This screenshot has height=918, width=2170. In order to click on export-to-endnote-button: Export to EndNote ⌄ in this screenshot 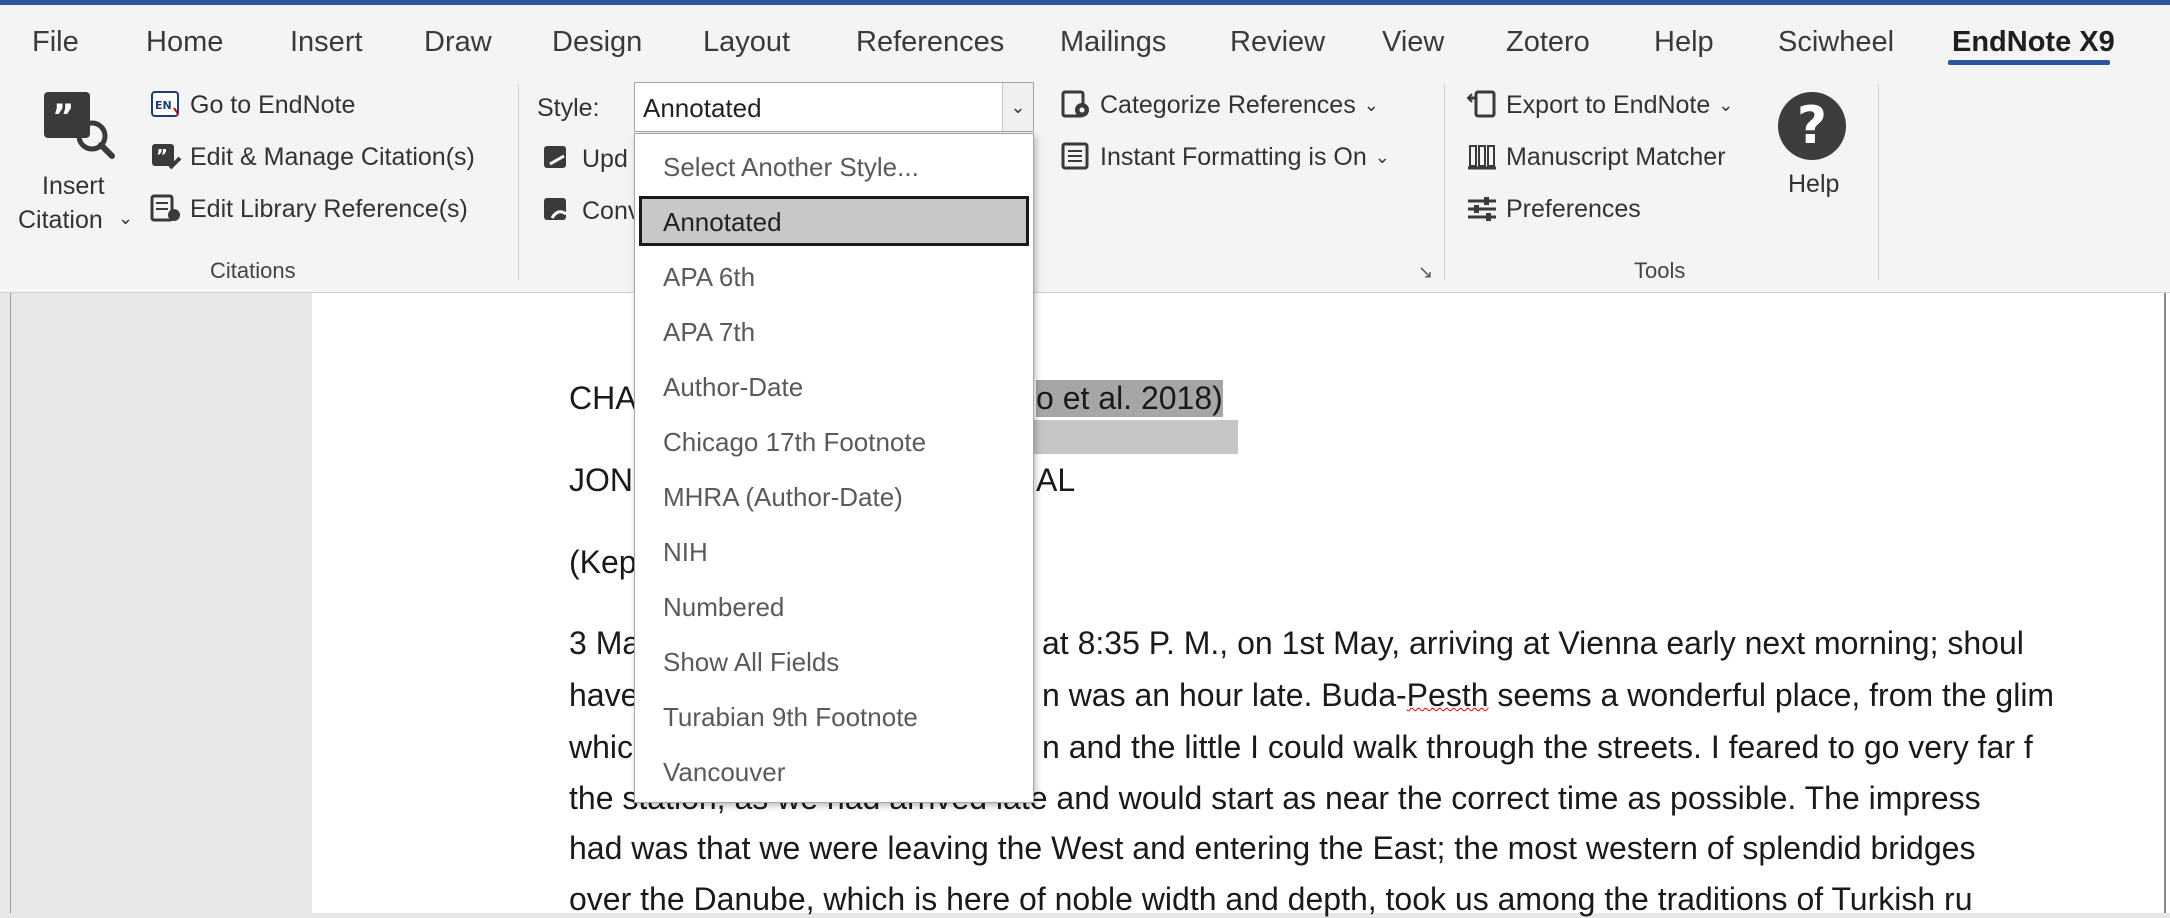, I will do `click(1599, 105)`.